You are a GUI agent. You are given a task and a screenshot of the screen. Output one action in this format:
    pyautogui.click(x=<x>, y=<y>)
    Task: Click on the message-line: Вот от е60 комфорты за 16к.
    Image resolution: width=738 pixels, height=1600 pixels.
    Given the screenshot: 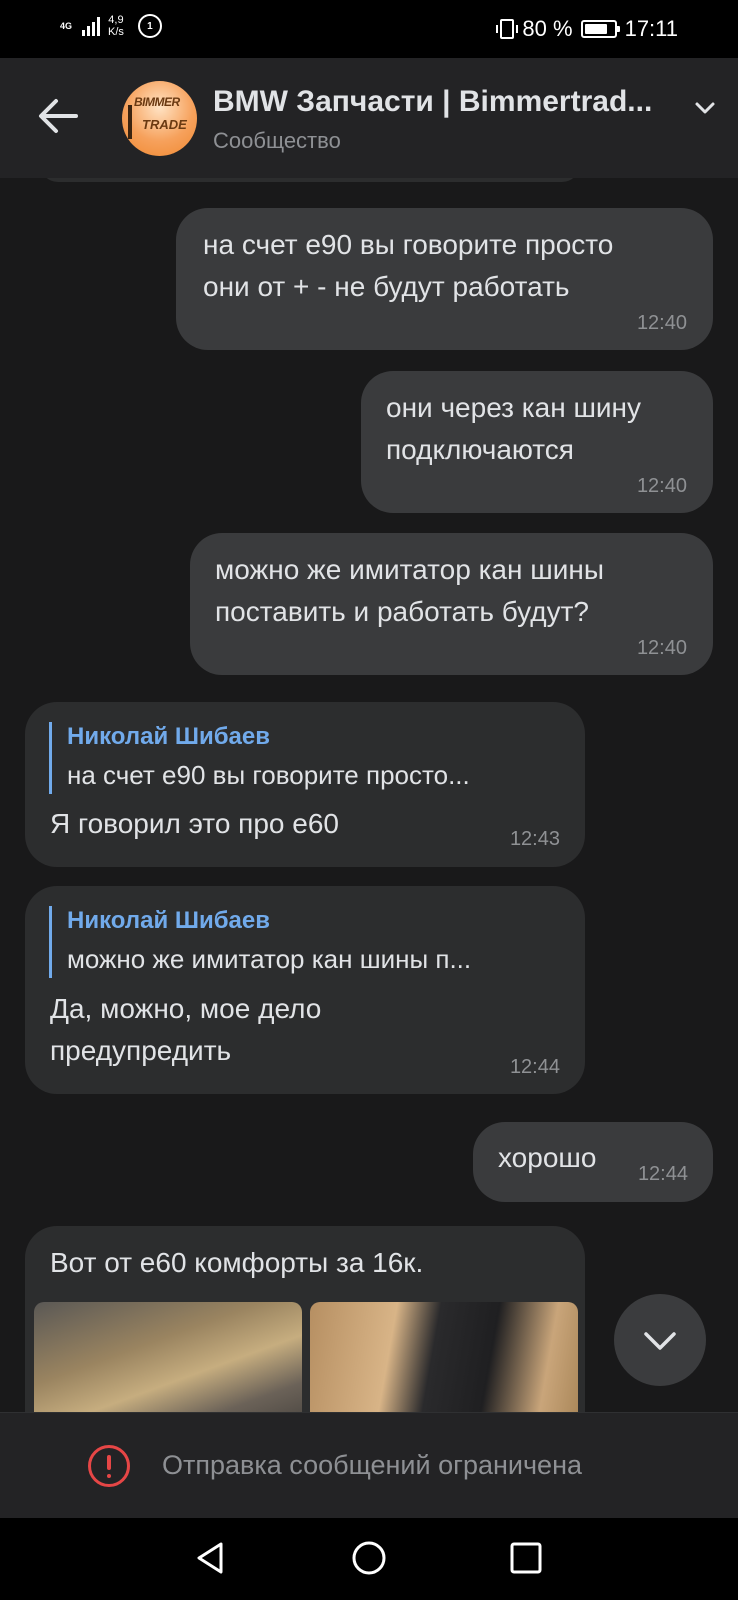 What is the action you would take?
    pyautogui.click(x=237, y=1262)
    